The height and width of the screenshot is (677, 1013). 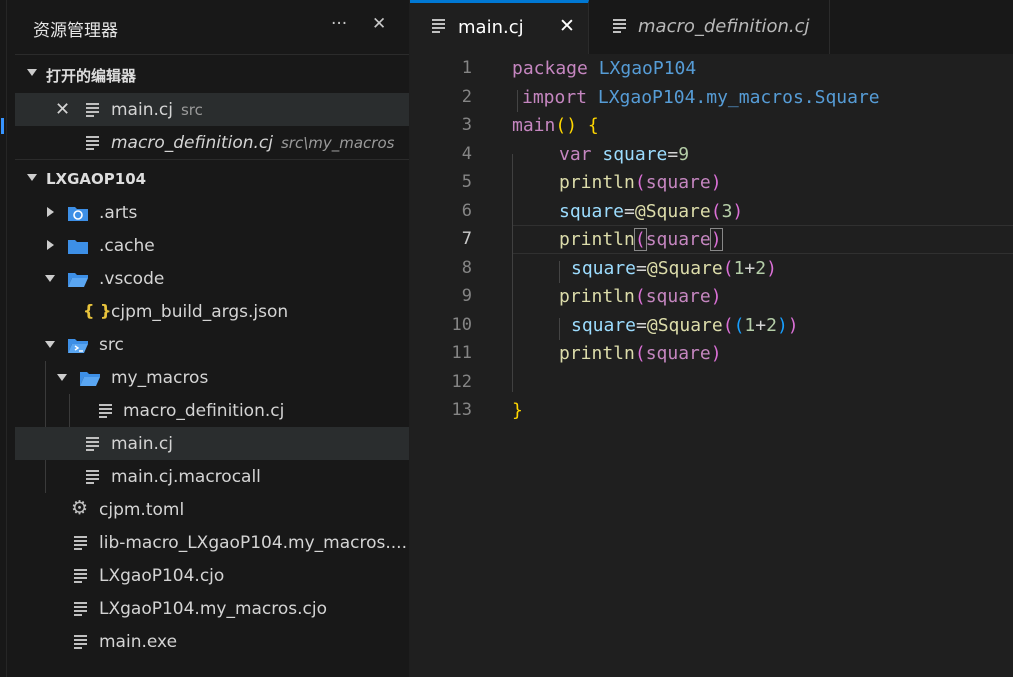 I want to click on open-editor-item-macro-definition: macro_definition.cj src\my_macros, so click(x=212, y=142).